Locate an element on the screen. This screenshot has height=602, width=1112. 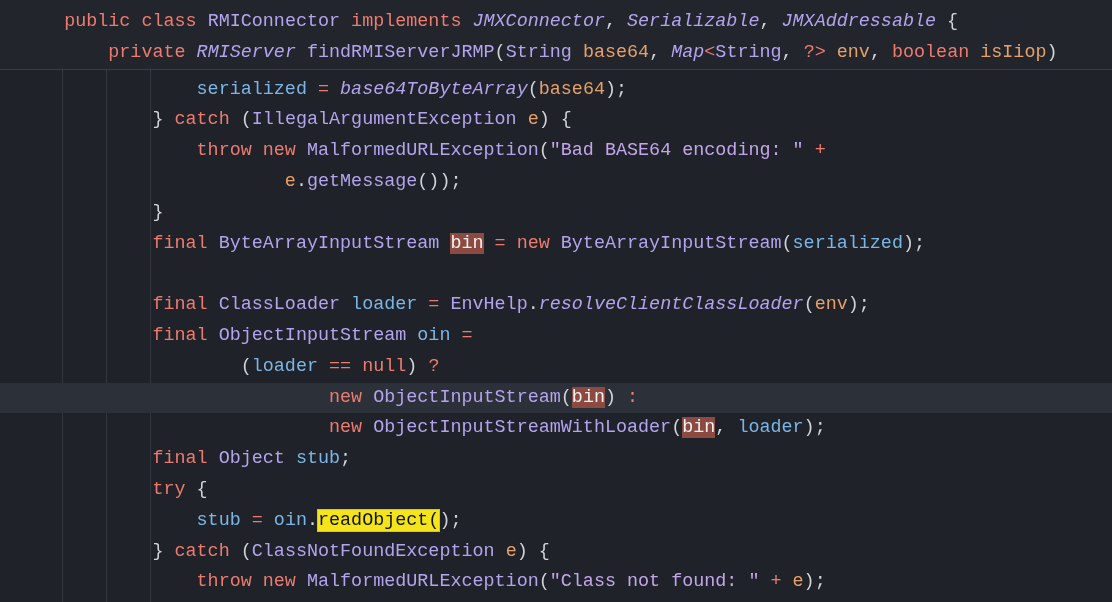
code-line: } catch (IllegalArgumentException e) { is located at coordinates (361, 120).